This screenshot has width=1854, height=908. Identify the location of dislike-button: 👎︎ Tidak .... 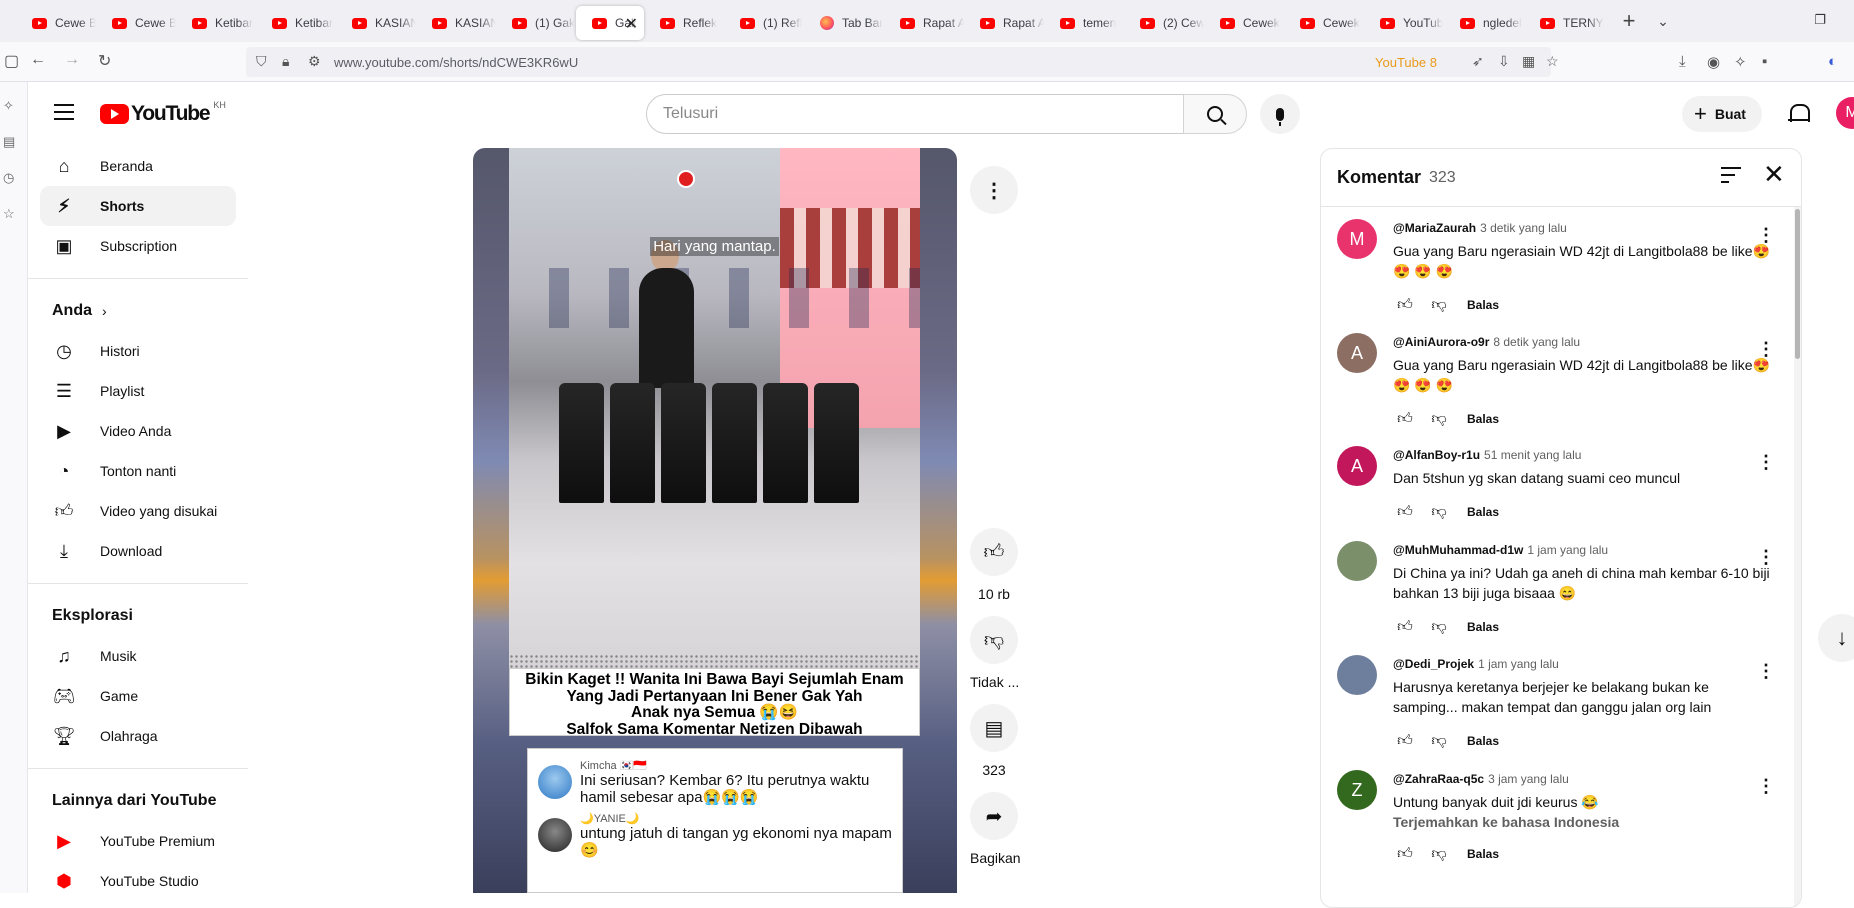
(994, 653).